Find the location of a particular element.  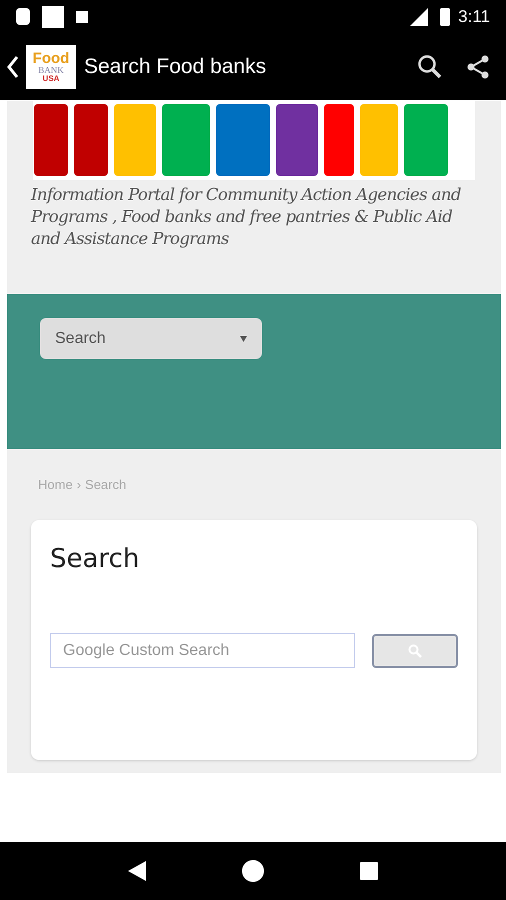

signal-icon is located at coordinates (419, 17).